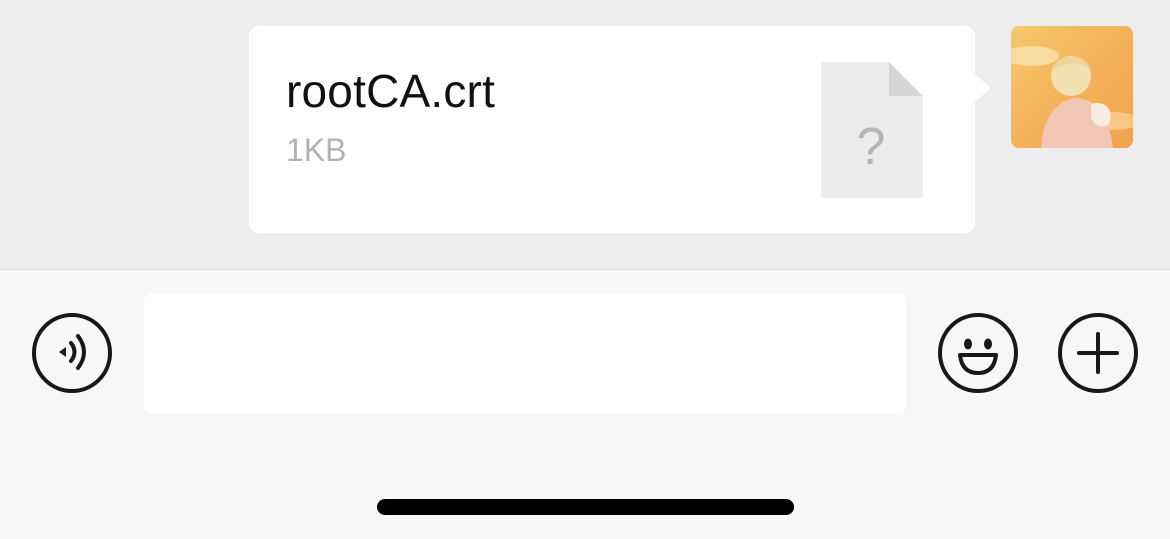 The image size is (1170, 539). What do you see at coordinates (391, 91) in the screenshot?
I see `file-name: rootCA.crt` at bounding box center [391, 91].